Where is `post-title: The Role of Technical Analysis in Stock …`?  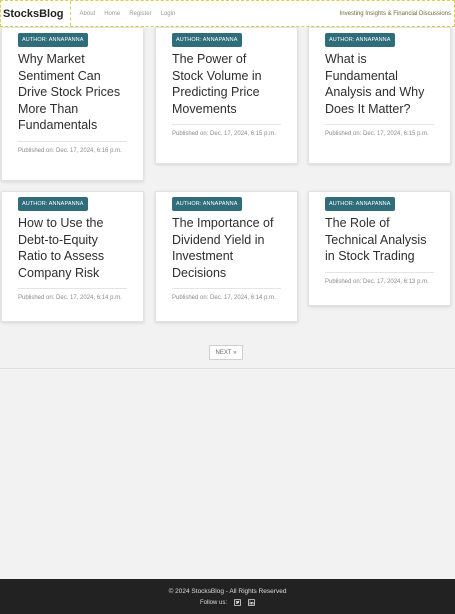 post-title: The Role of Technical Analysis in Stock … is located at coordinates (379, 240).